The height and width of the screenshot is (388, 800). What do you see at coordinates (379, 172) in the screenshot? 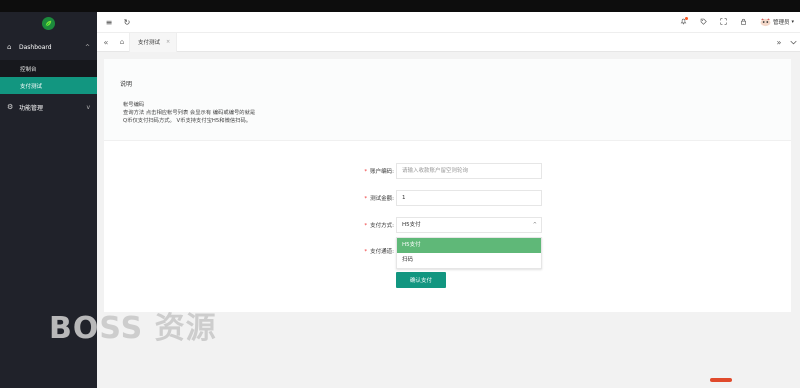
I see `account-label: * 账户编码:` at bounding box center [379, 172].